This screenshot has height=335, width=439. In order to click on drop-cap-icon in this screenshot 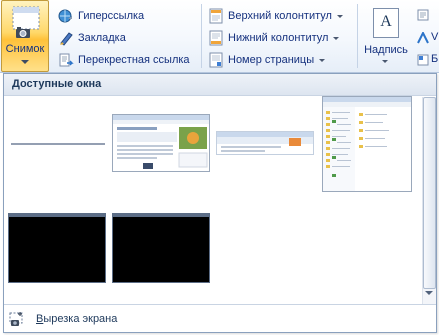, I will do `click(423, 60)`.